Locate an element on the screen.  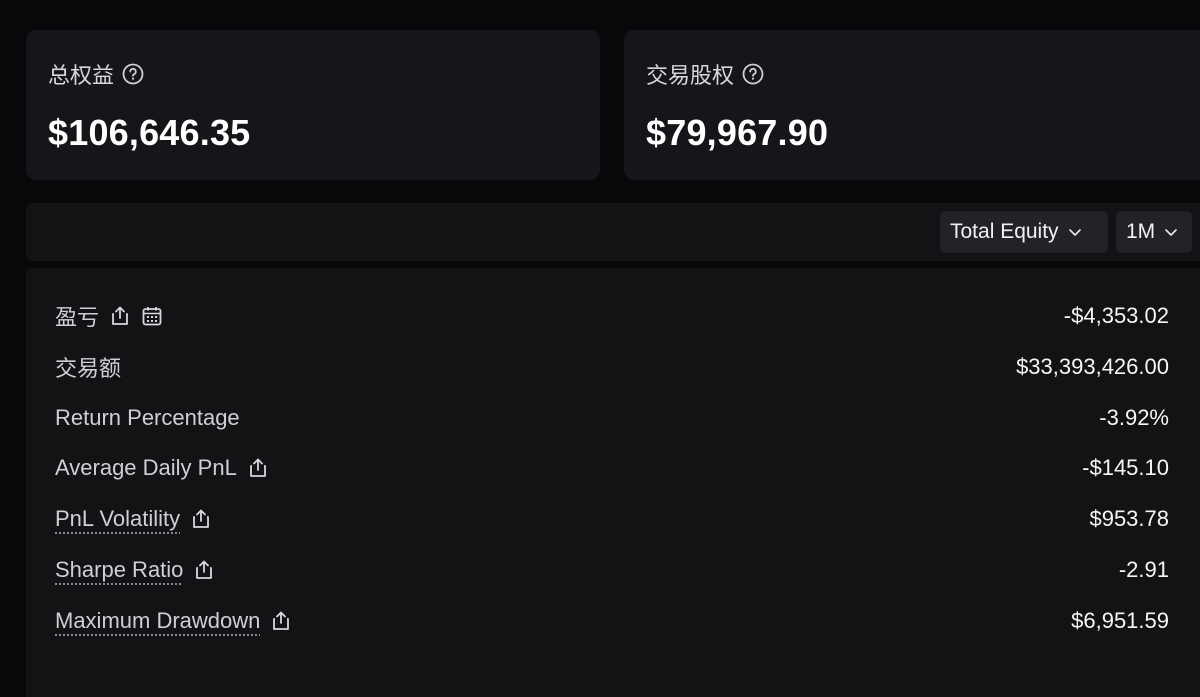
stat-label-tooltip: PnL Volatility is located at coordinates (117, 519).